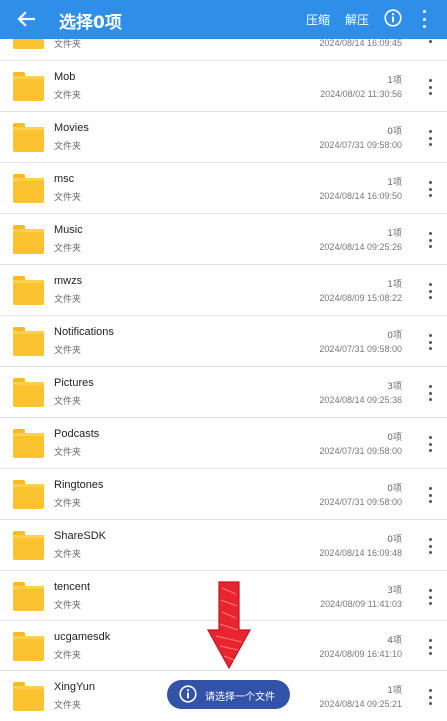  Describe the element at coordinates (80, 536) in the screenshot. I see `file-name: ShareSDK` at that location.